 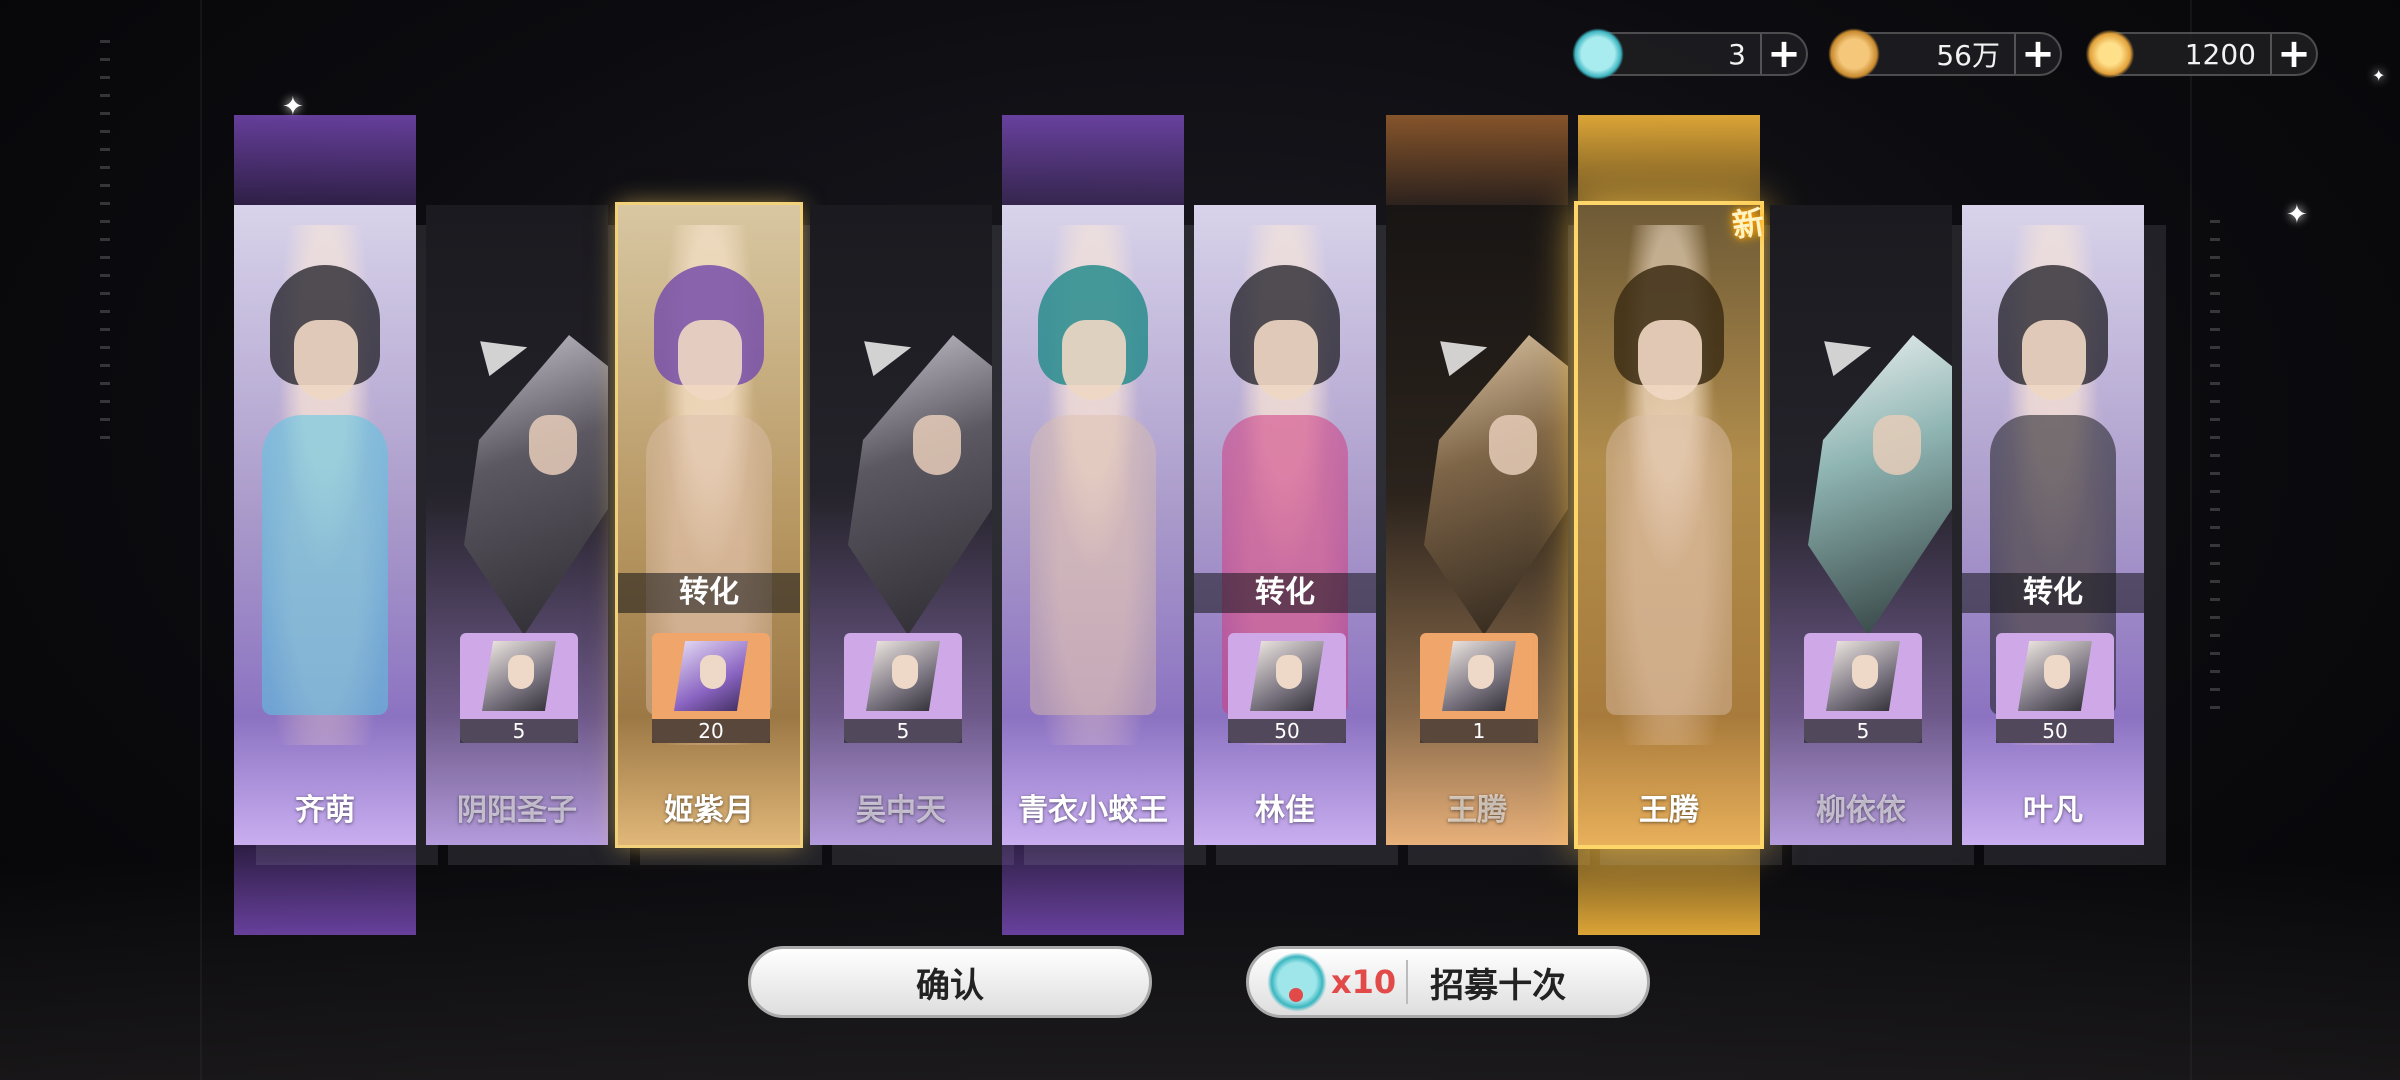 What do you see at coordinates (2201, 54) in the screenshot?
I see `currency-spirit-stone: 1200 +` at bounding box center [2201, 54].